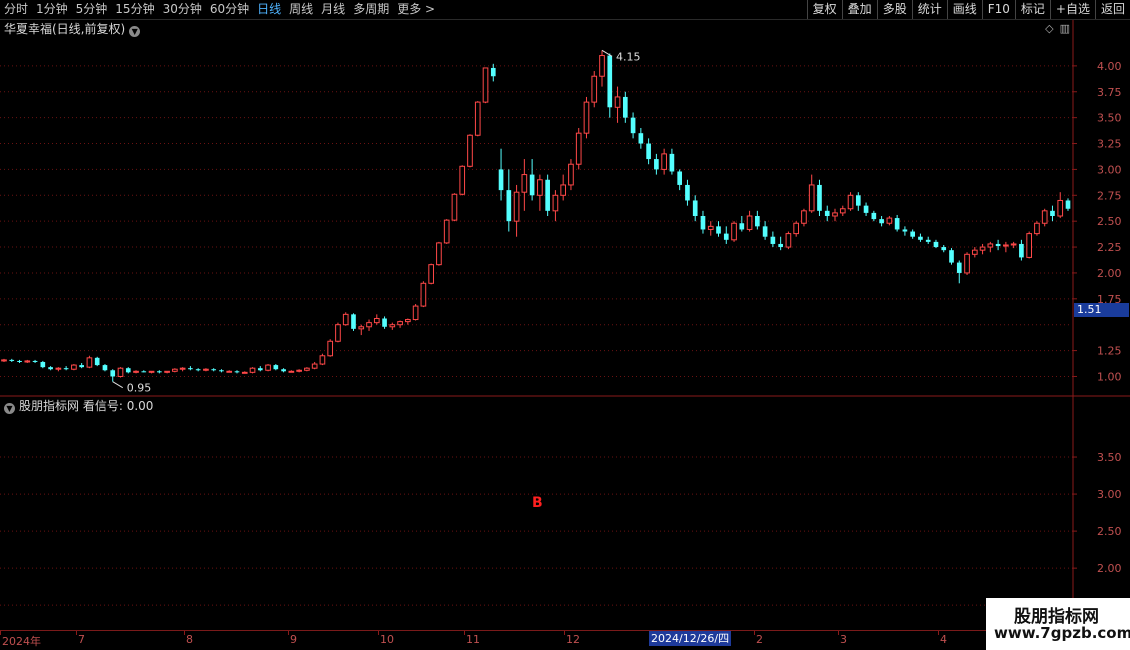  What do you see at coordinates (189, 639) in the screenshot?
I see `time-axis-label: 8` at bounding box center [189, 639].